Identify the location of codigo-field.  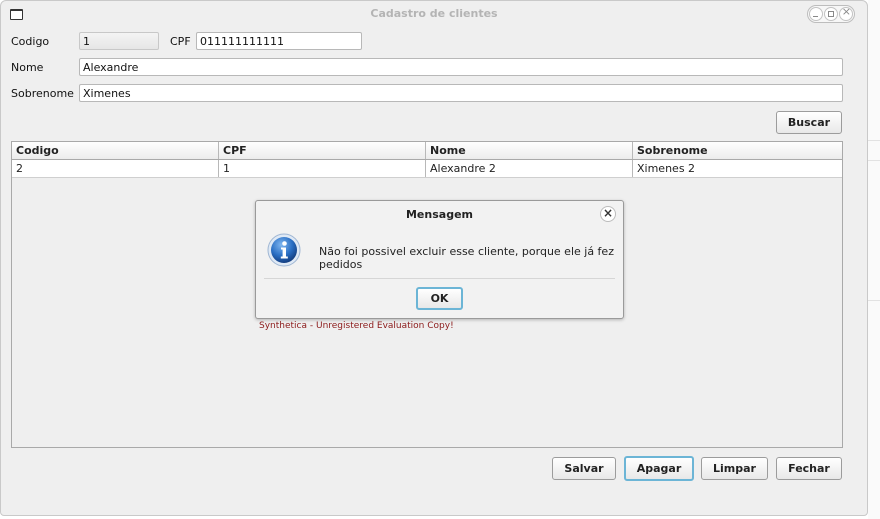
(119, 41).